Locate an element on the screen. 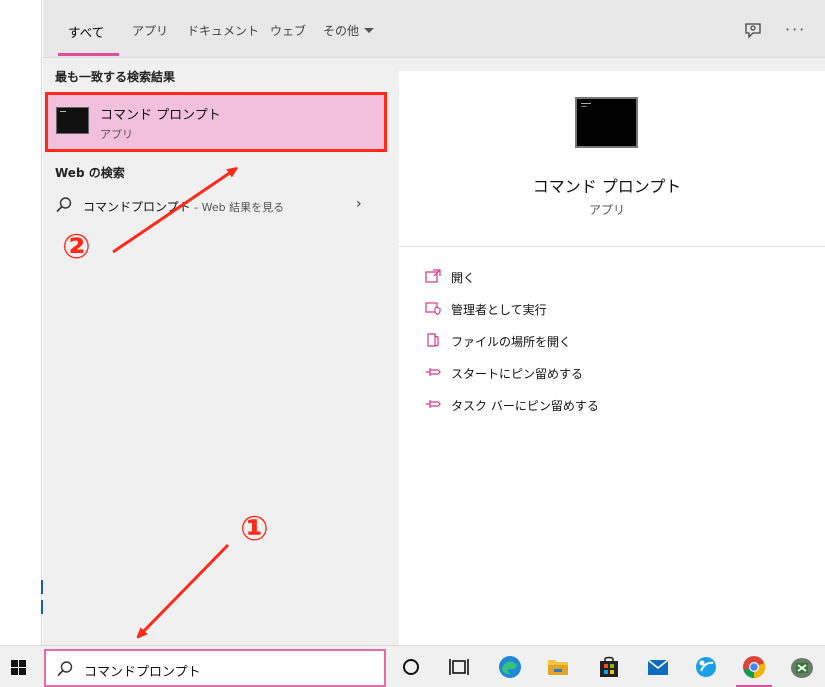  action-open-file-location: ファイルの場所を開く is located at coordinates (605, 341).